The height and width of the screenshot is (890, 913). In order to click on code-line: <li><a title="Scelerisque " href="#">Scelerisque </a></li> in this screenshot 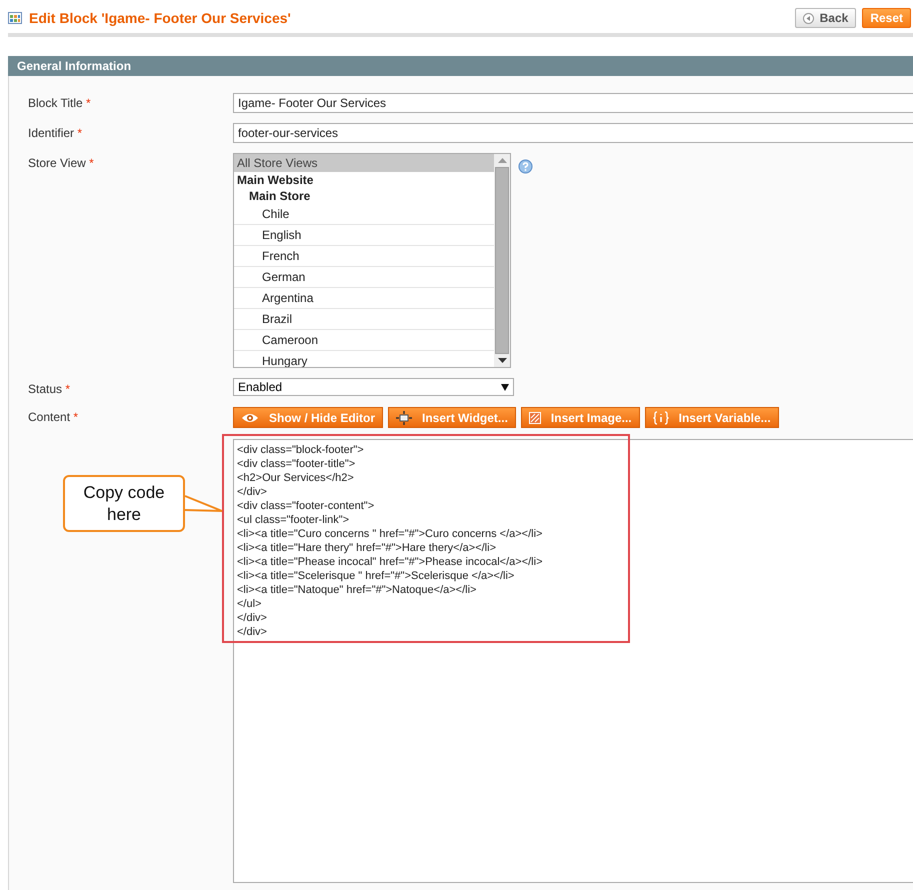, I will do `click(375, 576)`.